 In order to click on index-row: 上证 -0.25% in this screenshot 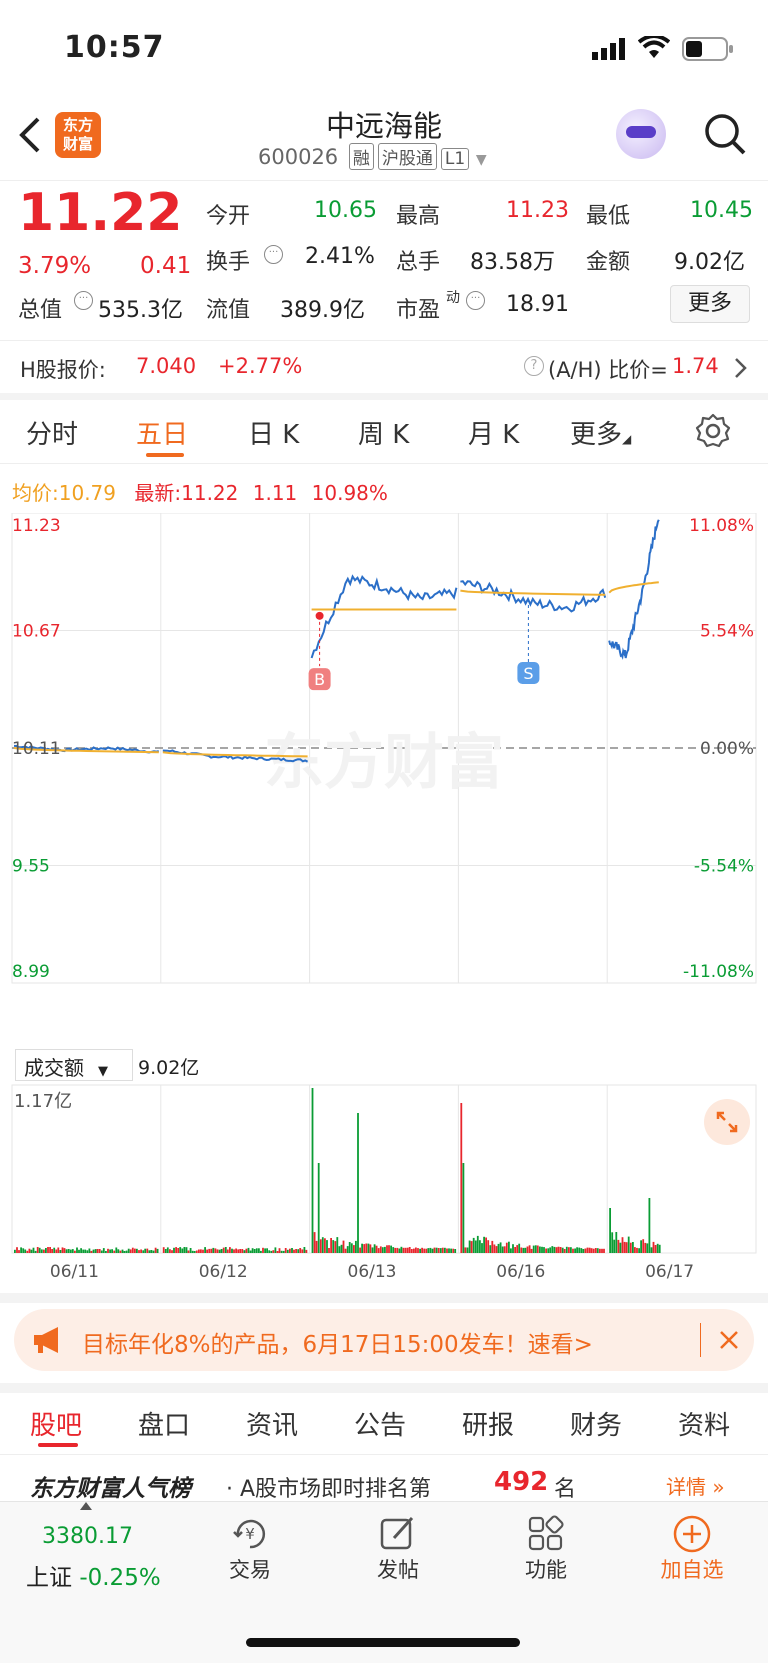, I will do `click(93, 1575)`.